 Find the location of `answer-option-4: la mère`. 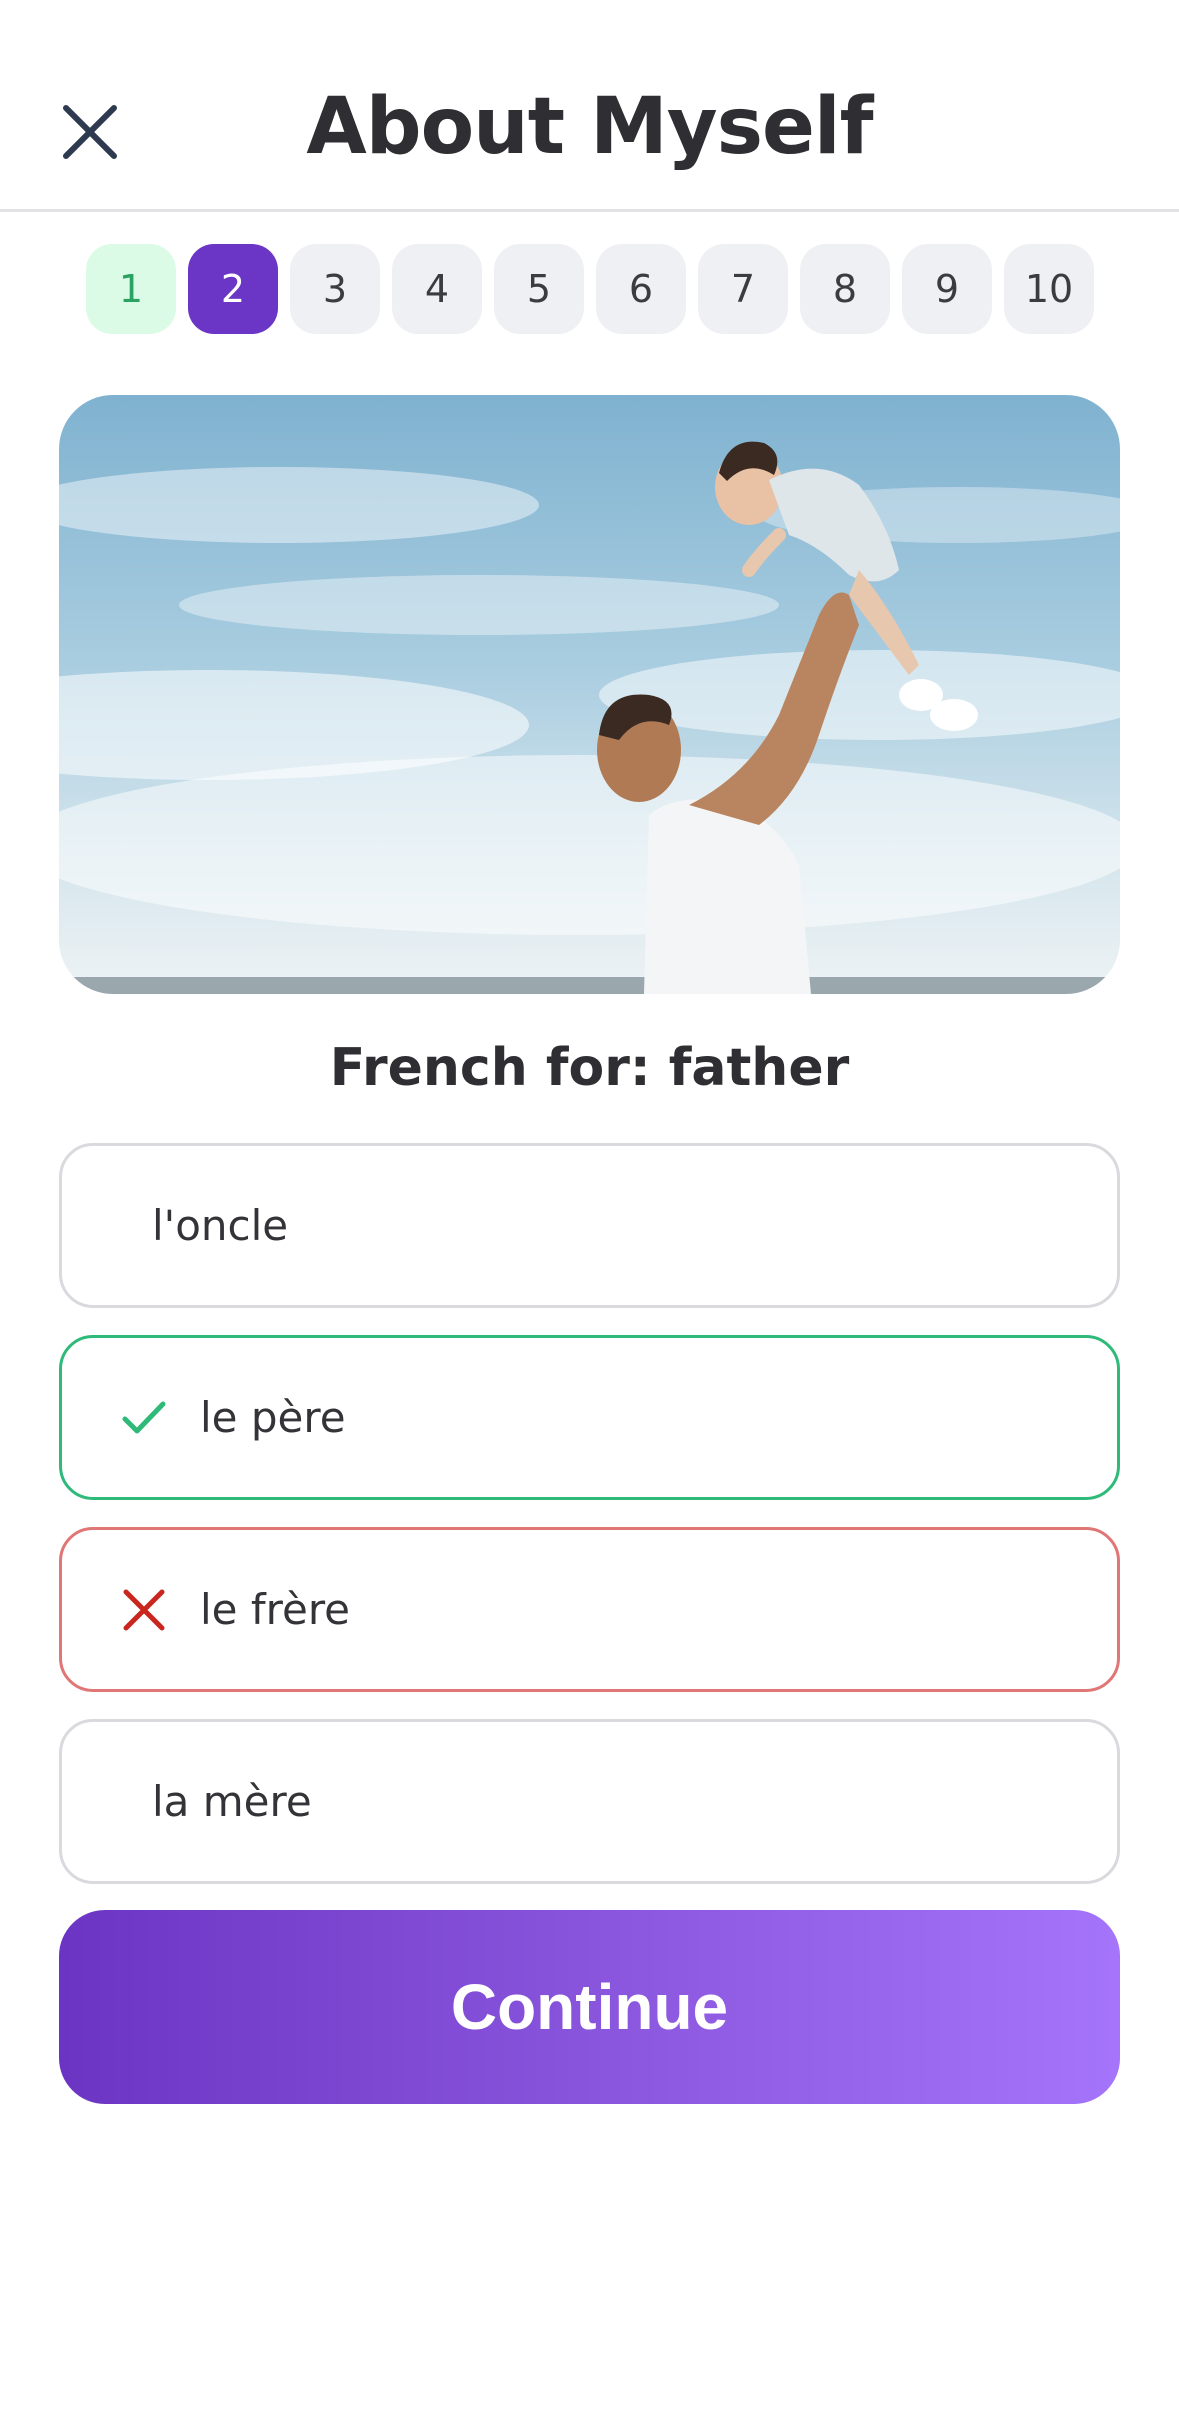

answer-option-4: la mère is located at coordinates (589, 1801).